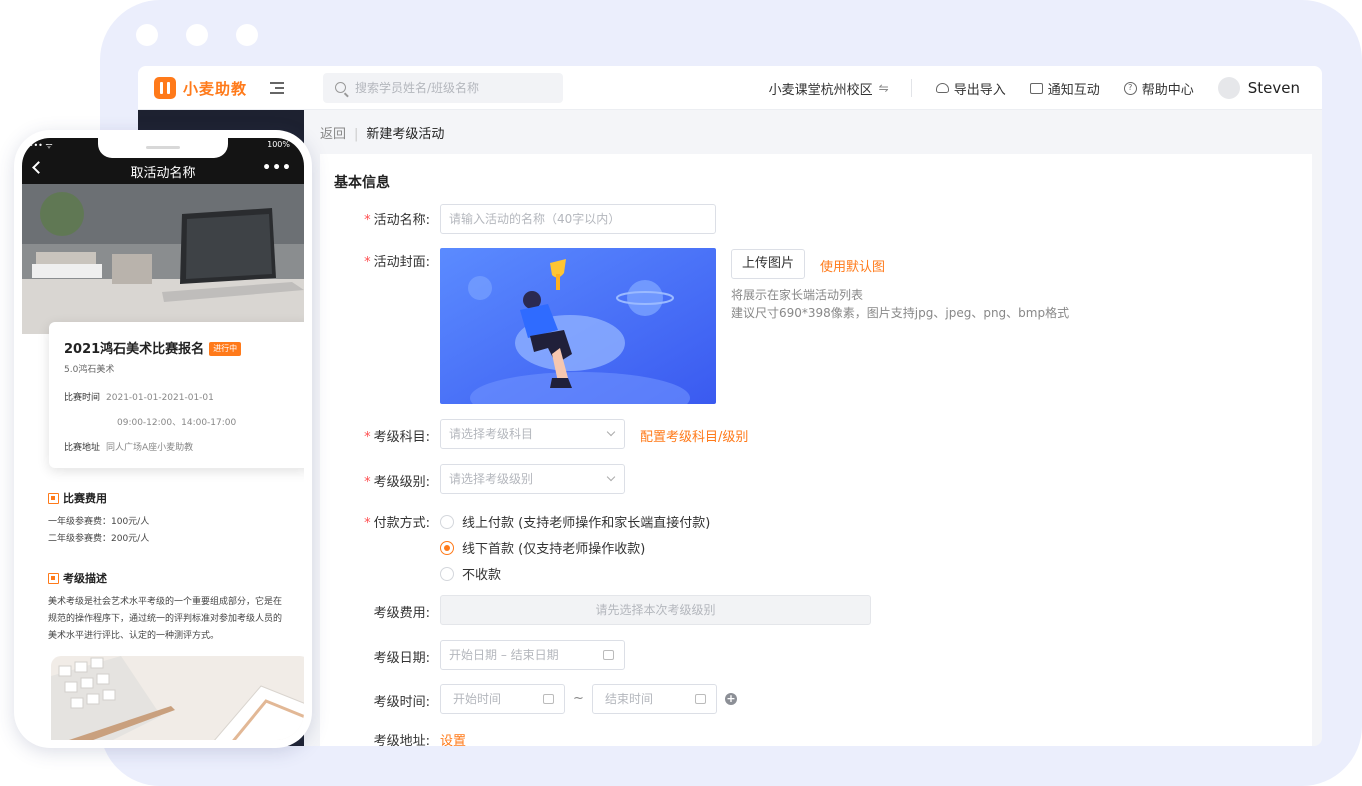  Describe the element at coordinates (694, 435) in the screenshot. I see `config-subject-link: 配置考级科目/级别` at that location.